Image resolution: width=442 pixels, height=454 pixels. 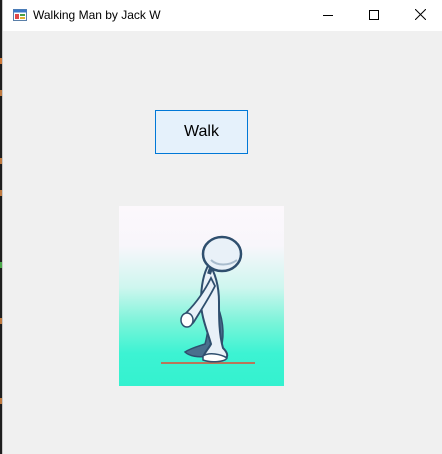 What do you see at coordinates (20, 15) in the screenshot?
I see `app-window-icon` at bounding box center [20, 15].